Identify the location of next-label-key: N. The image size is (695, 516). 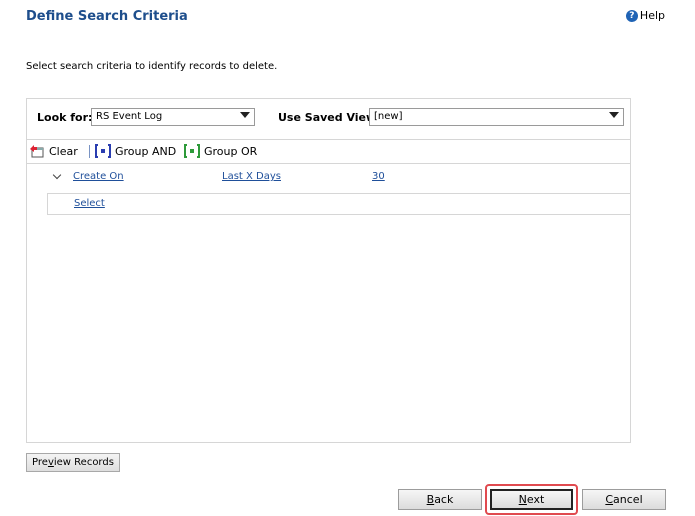
(522, 499).